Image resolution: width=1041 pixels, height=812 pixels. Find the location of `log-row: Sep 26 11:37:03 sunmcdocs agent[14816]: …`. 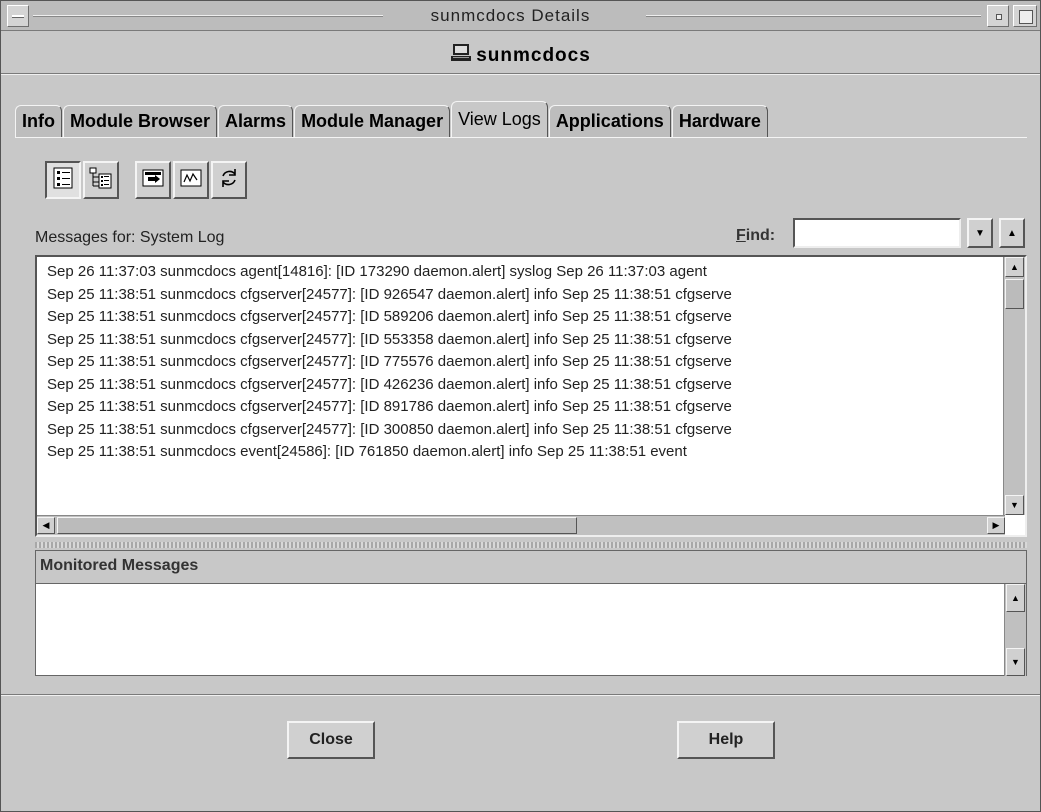

log-row: Sep 26 11:37:03 sunmcdocs agent[14816]: … is located at coordinates (524, 272).